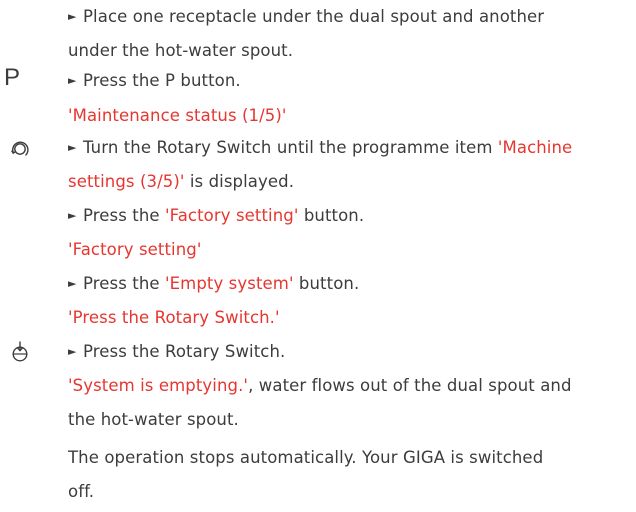 The width and height of the screenshot is (636, 512). I want to click on step-6-status-red: 'System is emptying.', so click(158, 385).